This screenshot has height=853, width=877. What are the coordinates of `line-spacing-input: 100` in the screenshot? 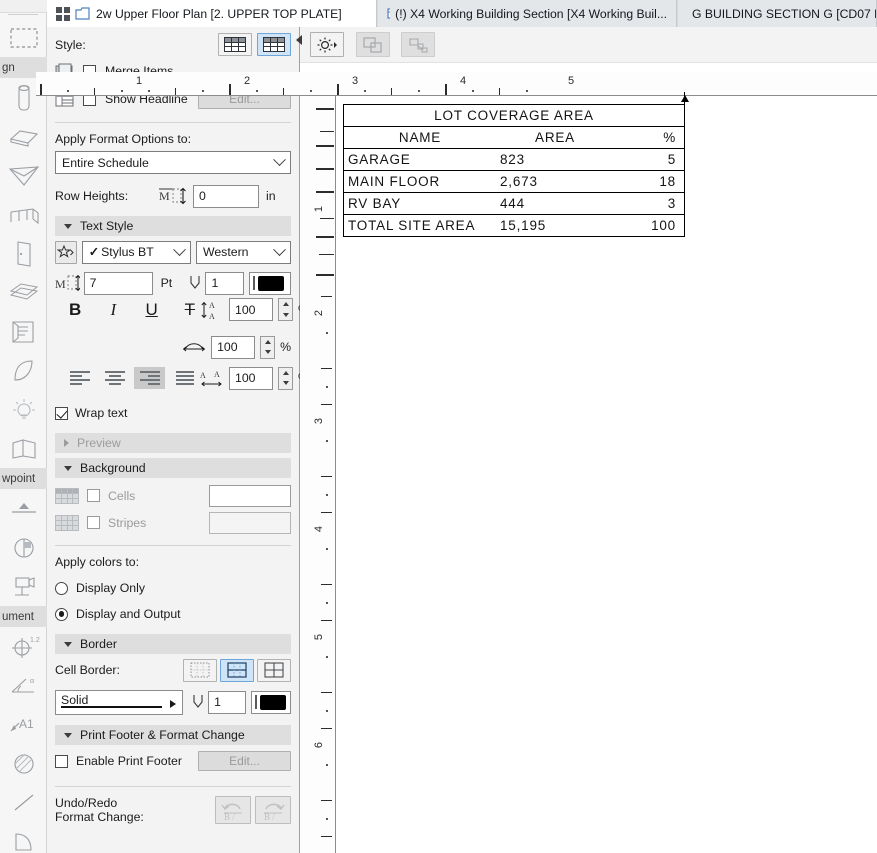 It's located at (251, 309).